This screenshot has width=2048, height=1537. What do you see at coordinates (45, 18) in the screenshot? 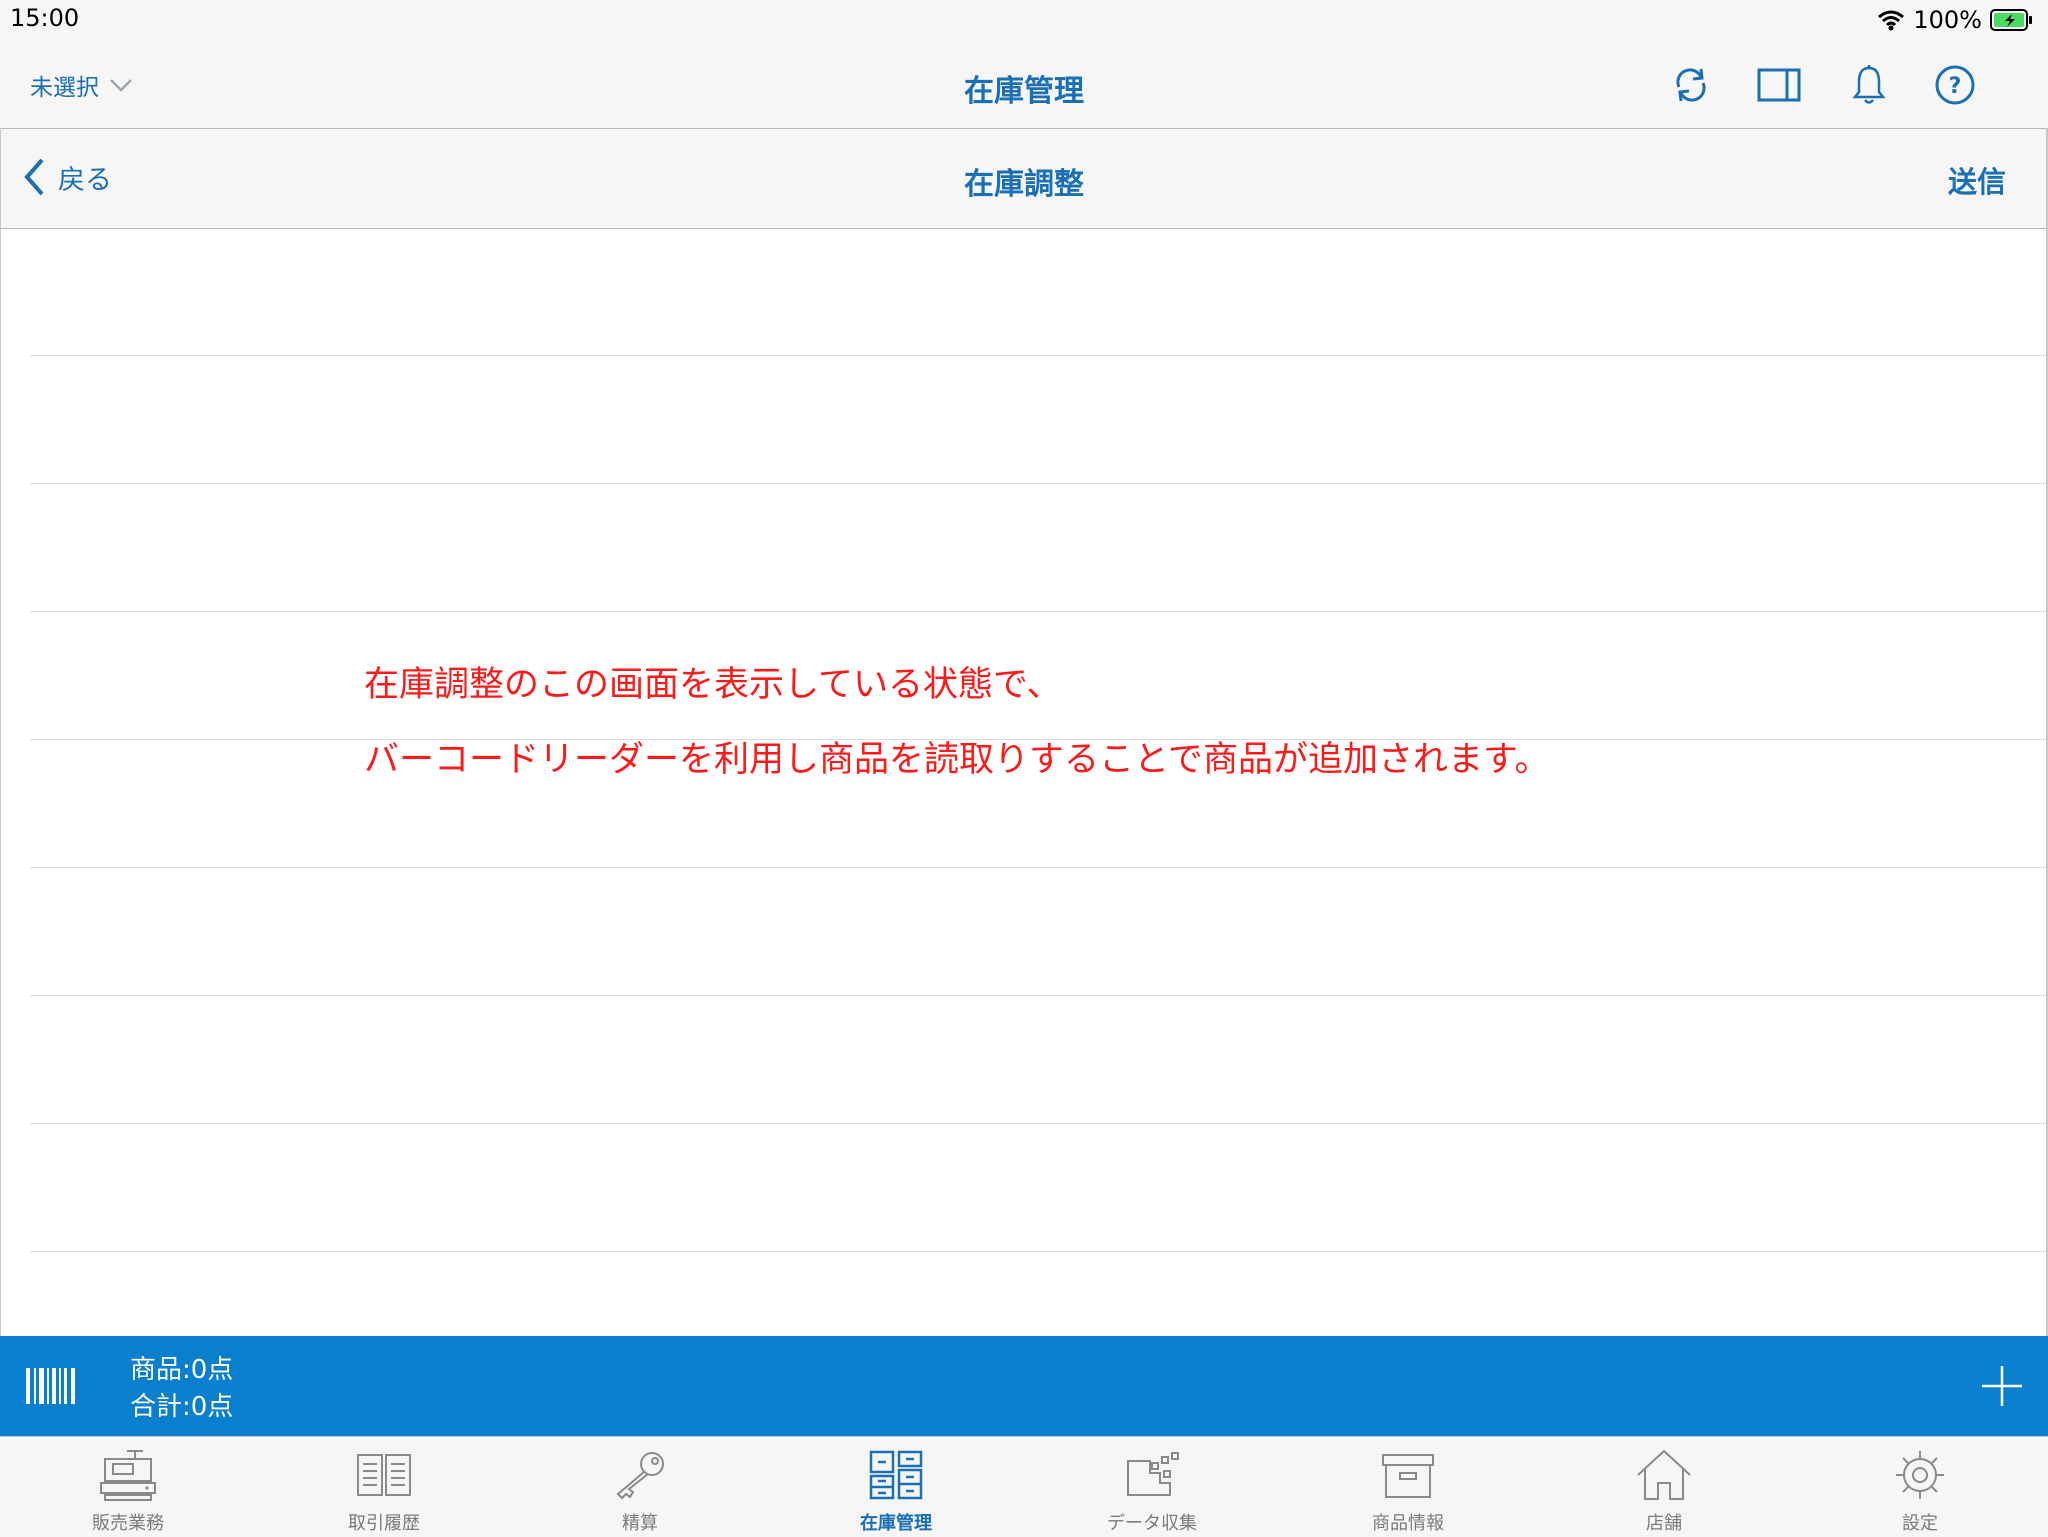
I see `status-time: 15:00` at bounding box center [45, 18].